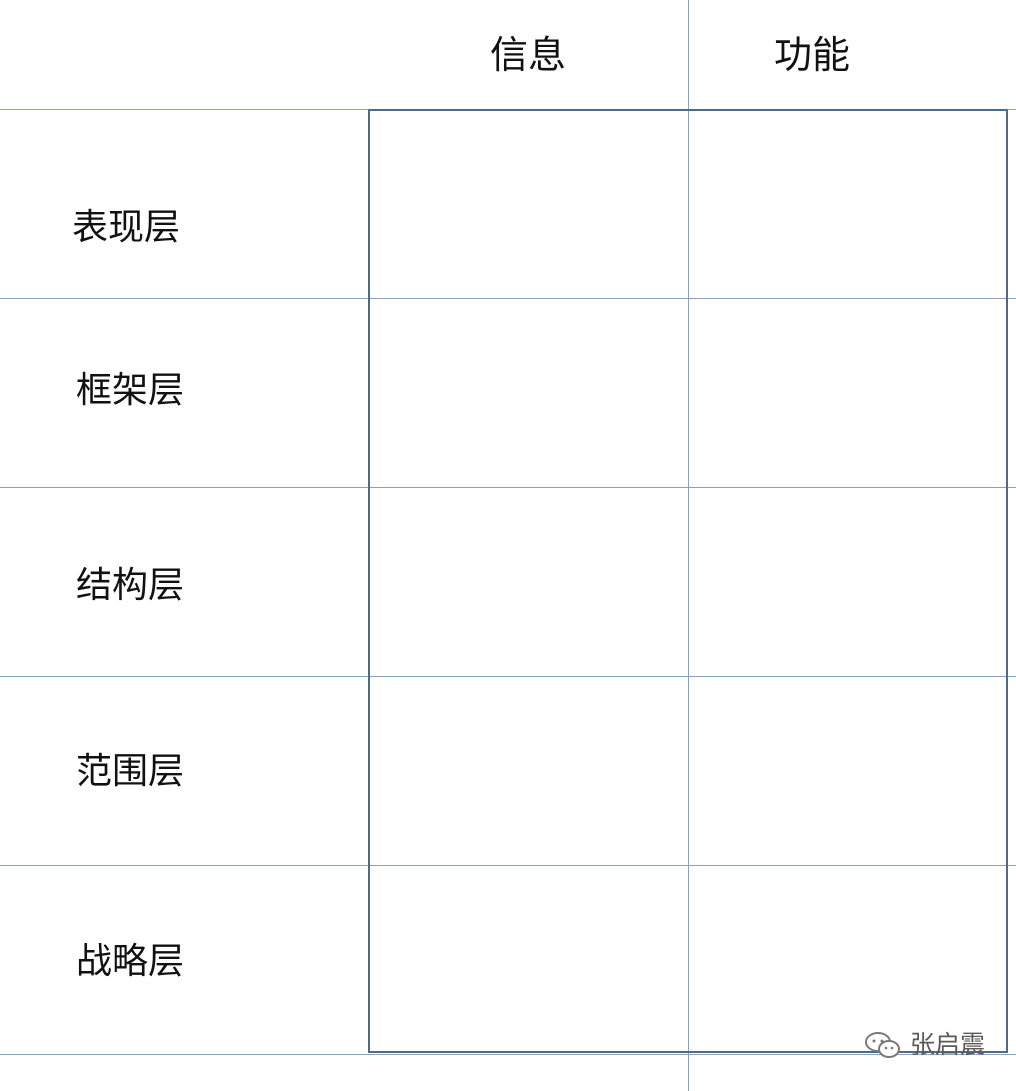 This screenshot has width=1016, height=1091. Describe the element at coordinates (129, 390) in the screenshot. I see `row-label-skeleton: 框架层` at that location.